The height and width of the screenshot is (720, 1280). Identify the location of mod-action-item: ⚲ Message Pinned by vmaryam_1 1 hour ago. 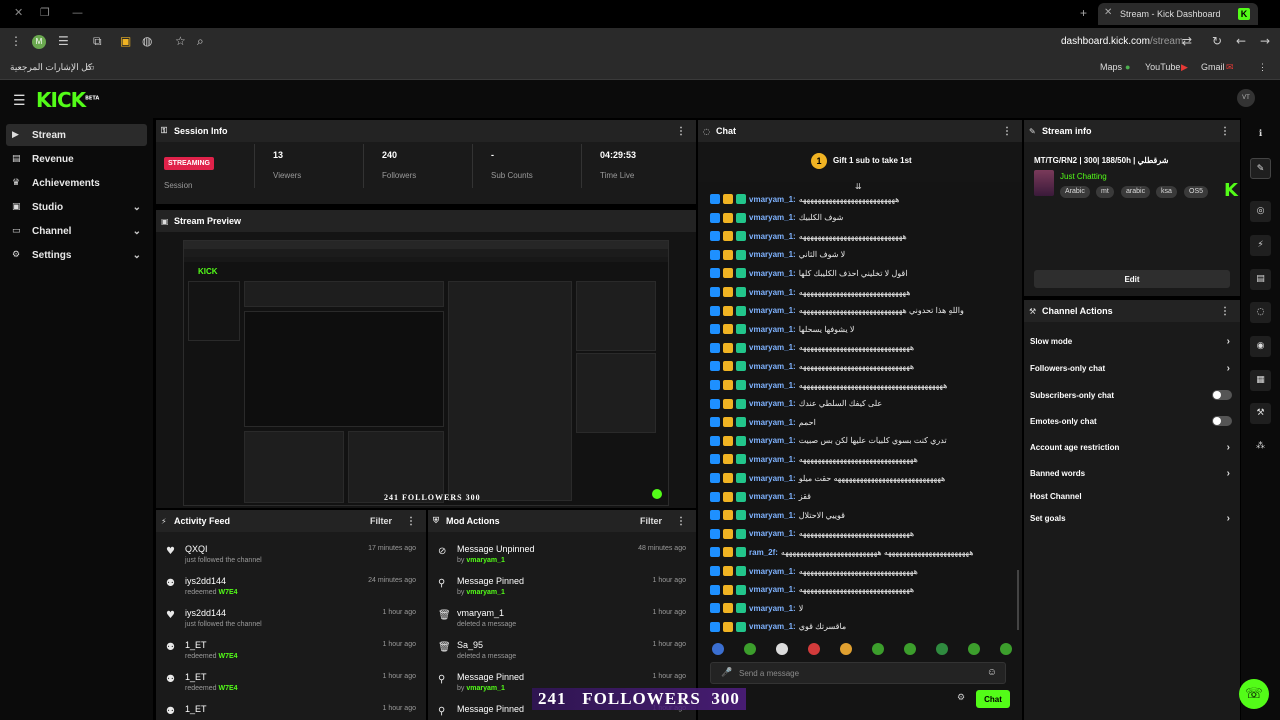
(562, 590).